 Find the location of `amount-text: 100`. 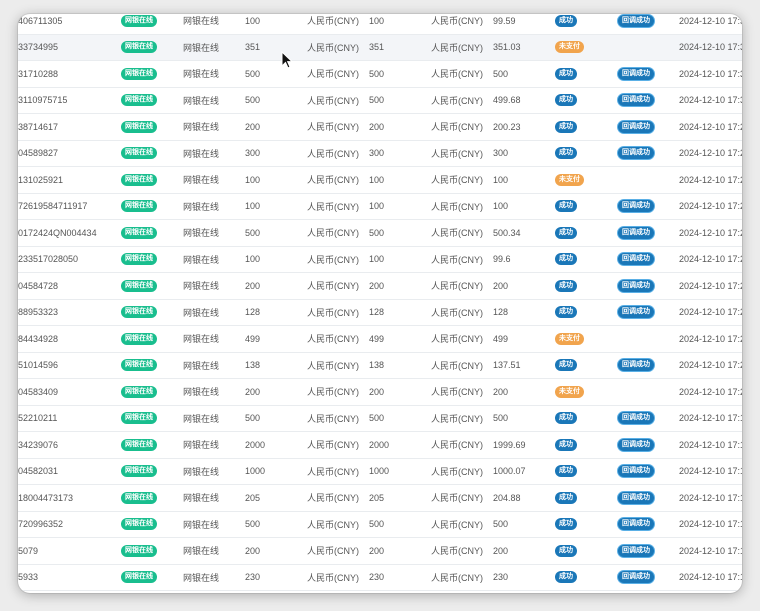

amount-text: 100 is located at coordinates (253, 206).